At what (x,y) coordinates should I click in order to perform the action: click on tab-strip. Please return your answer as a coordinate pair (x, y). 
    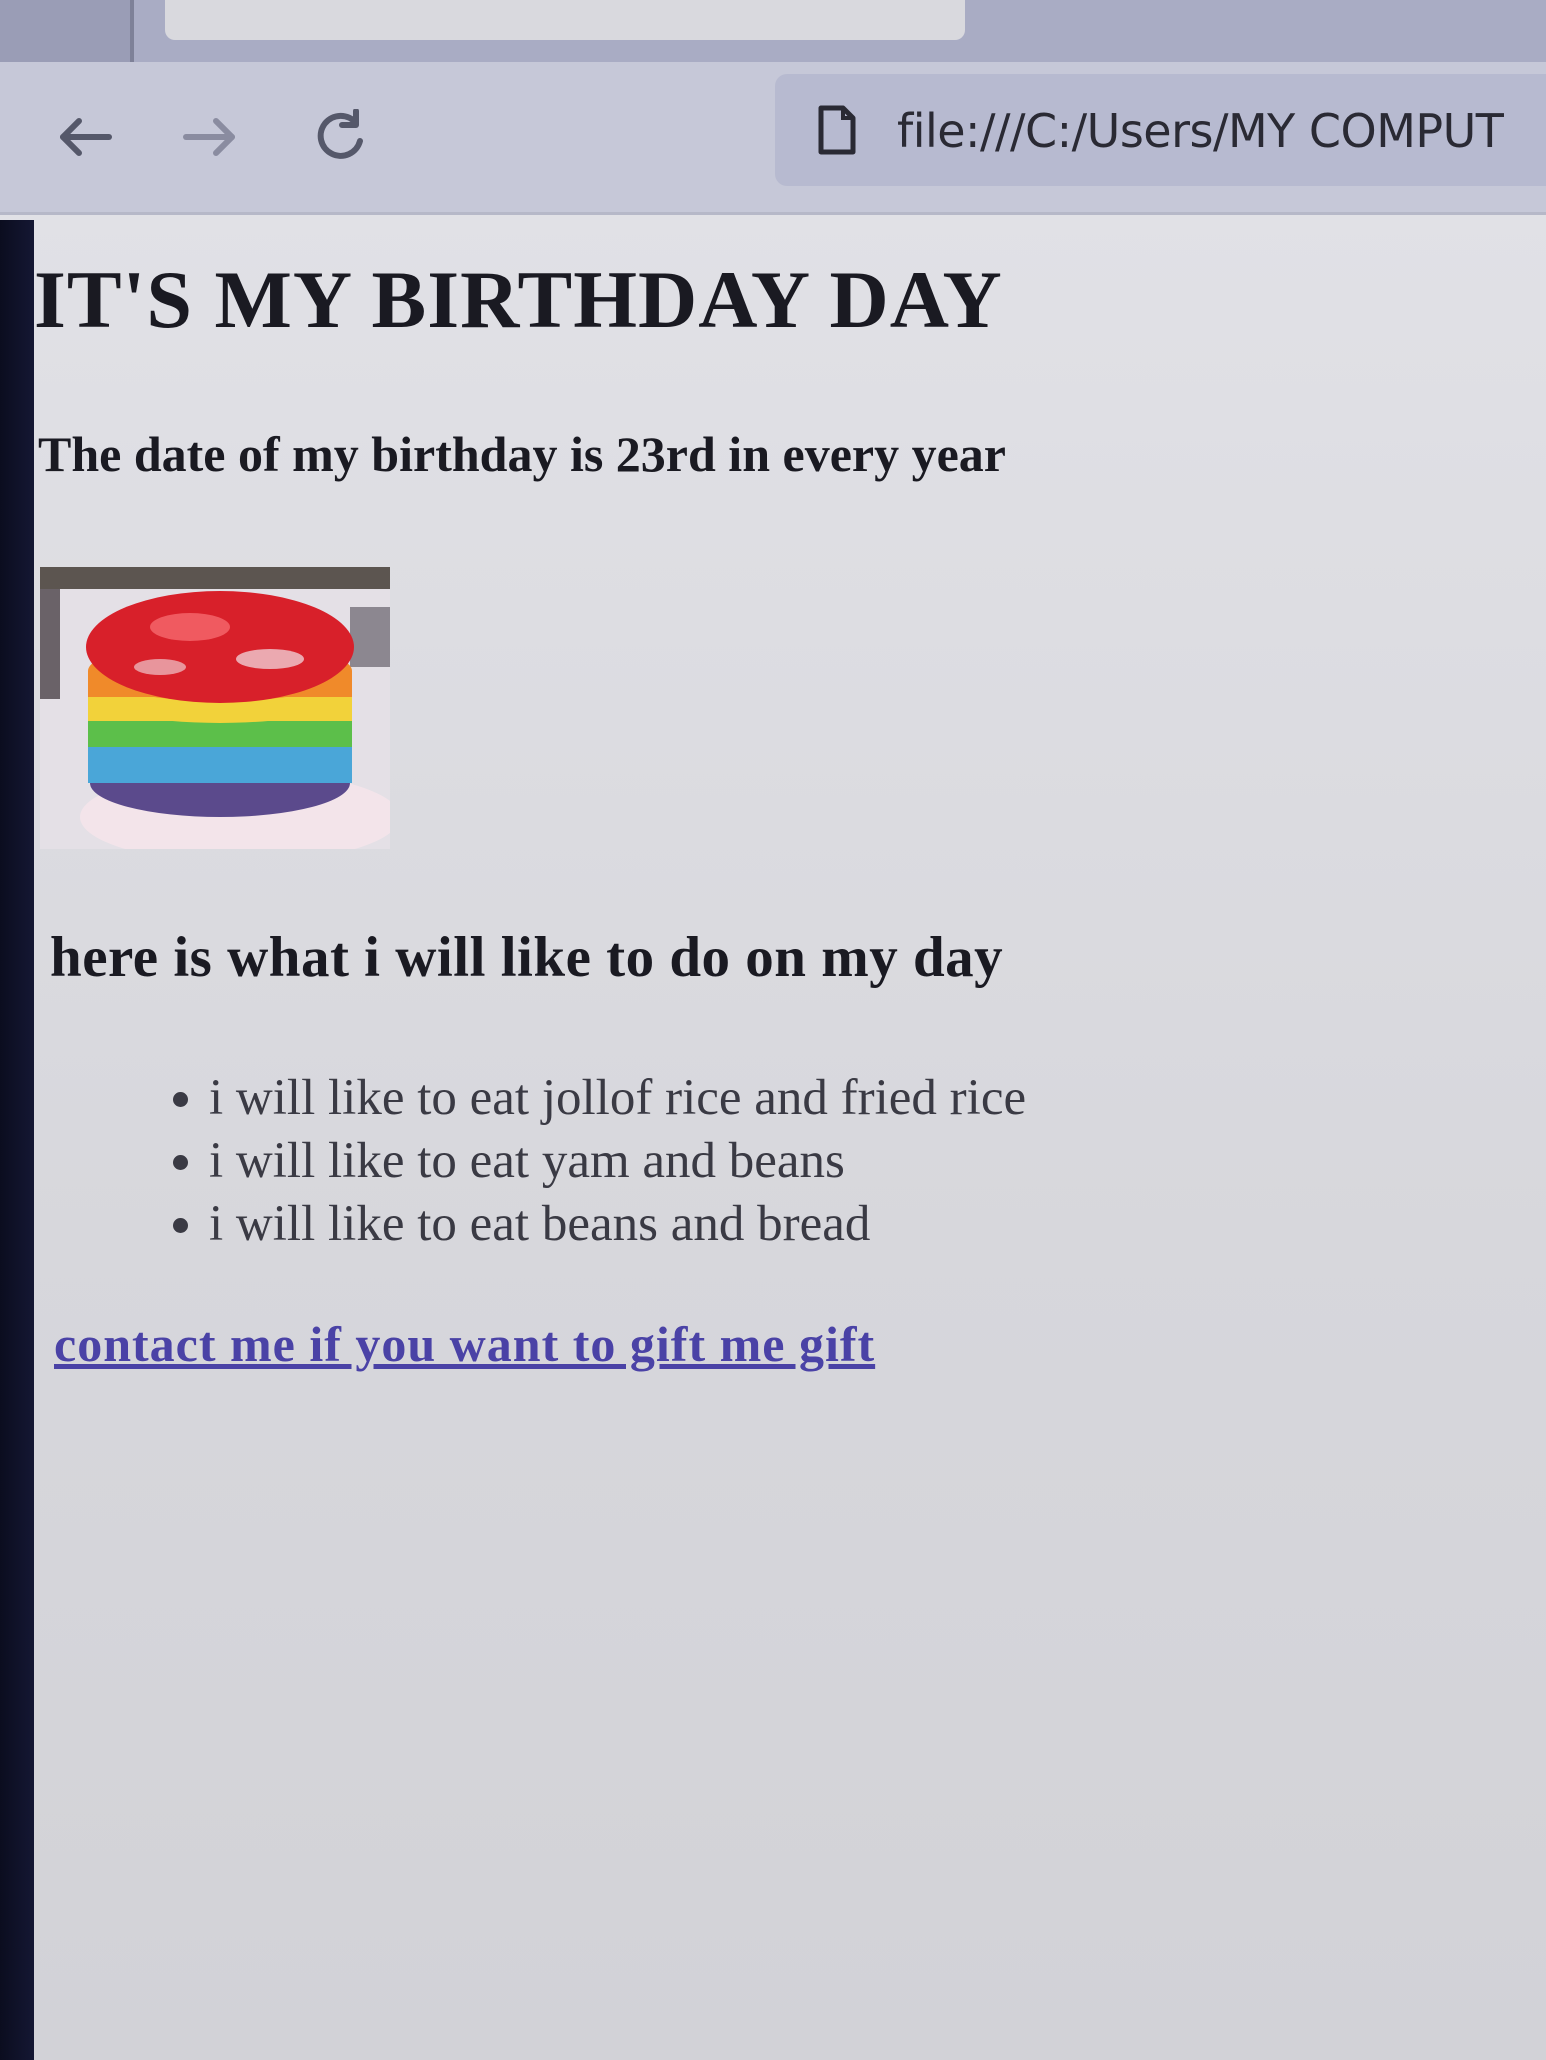
    Looking at the image, I should click on (773, 31).